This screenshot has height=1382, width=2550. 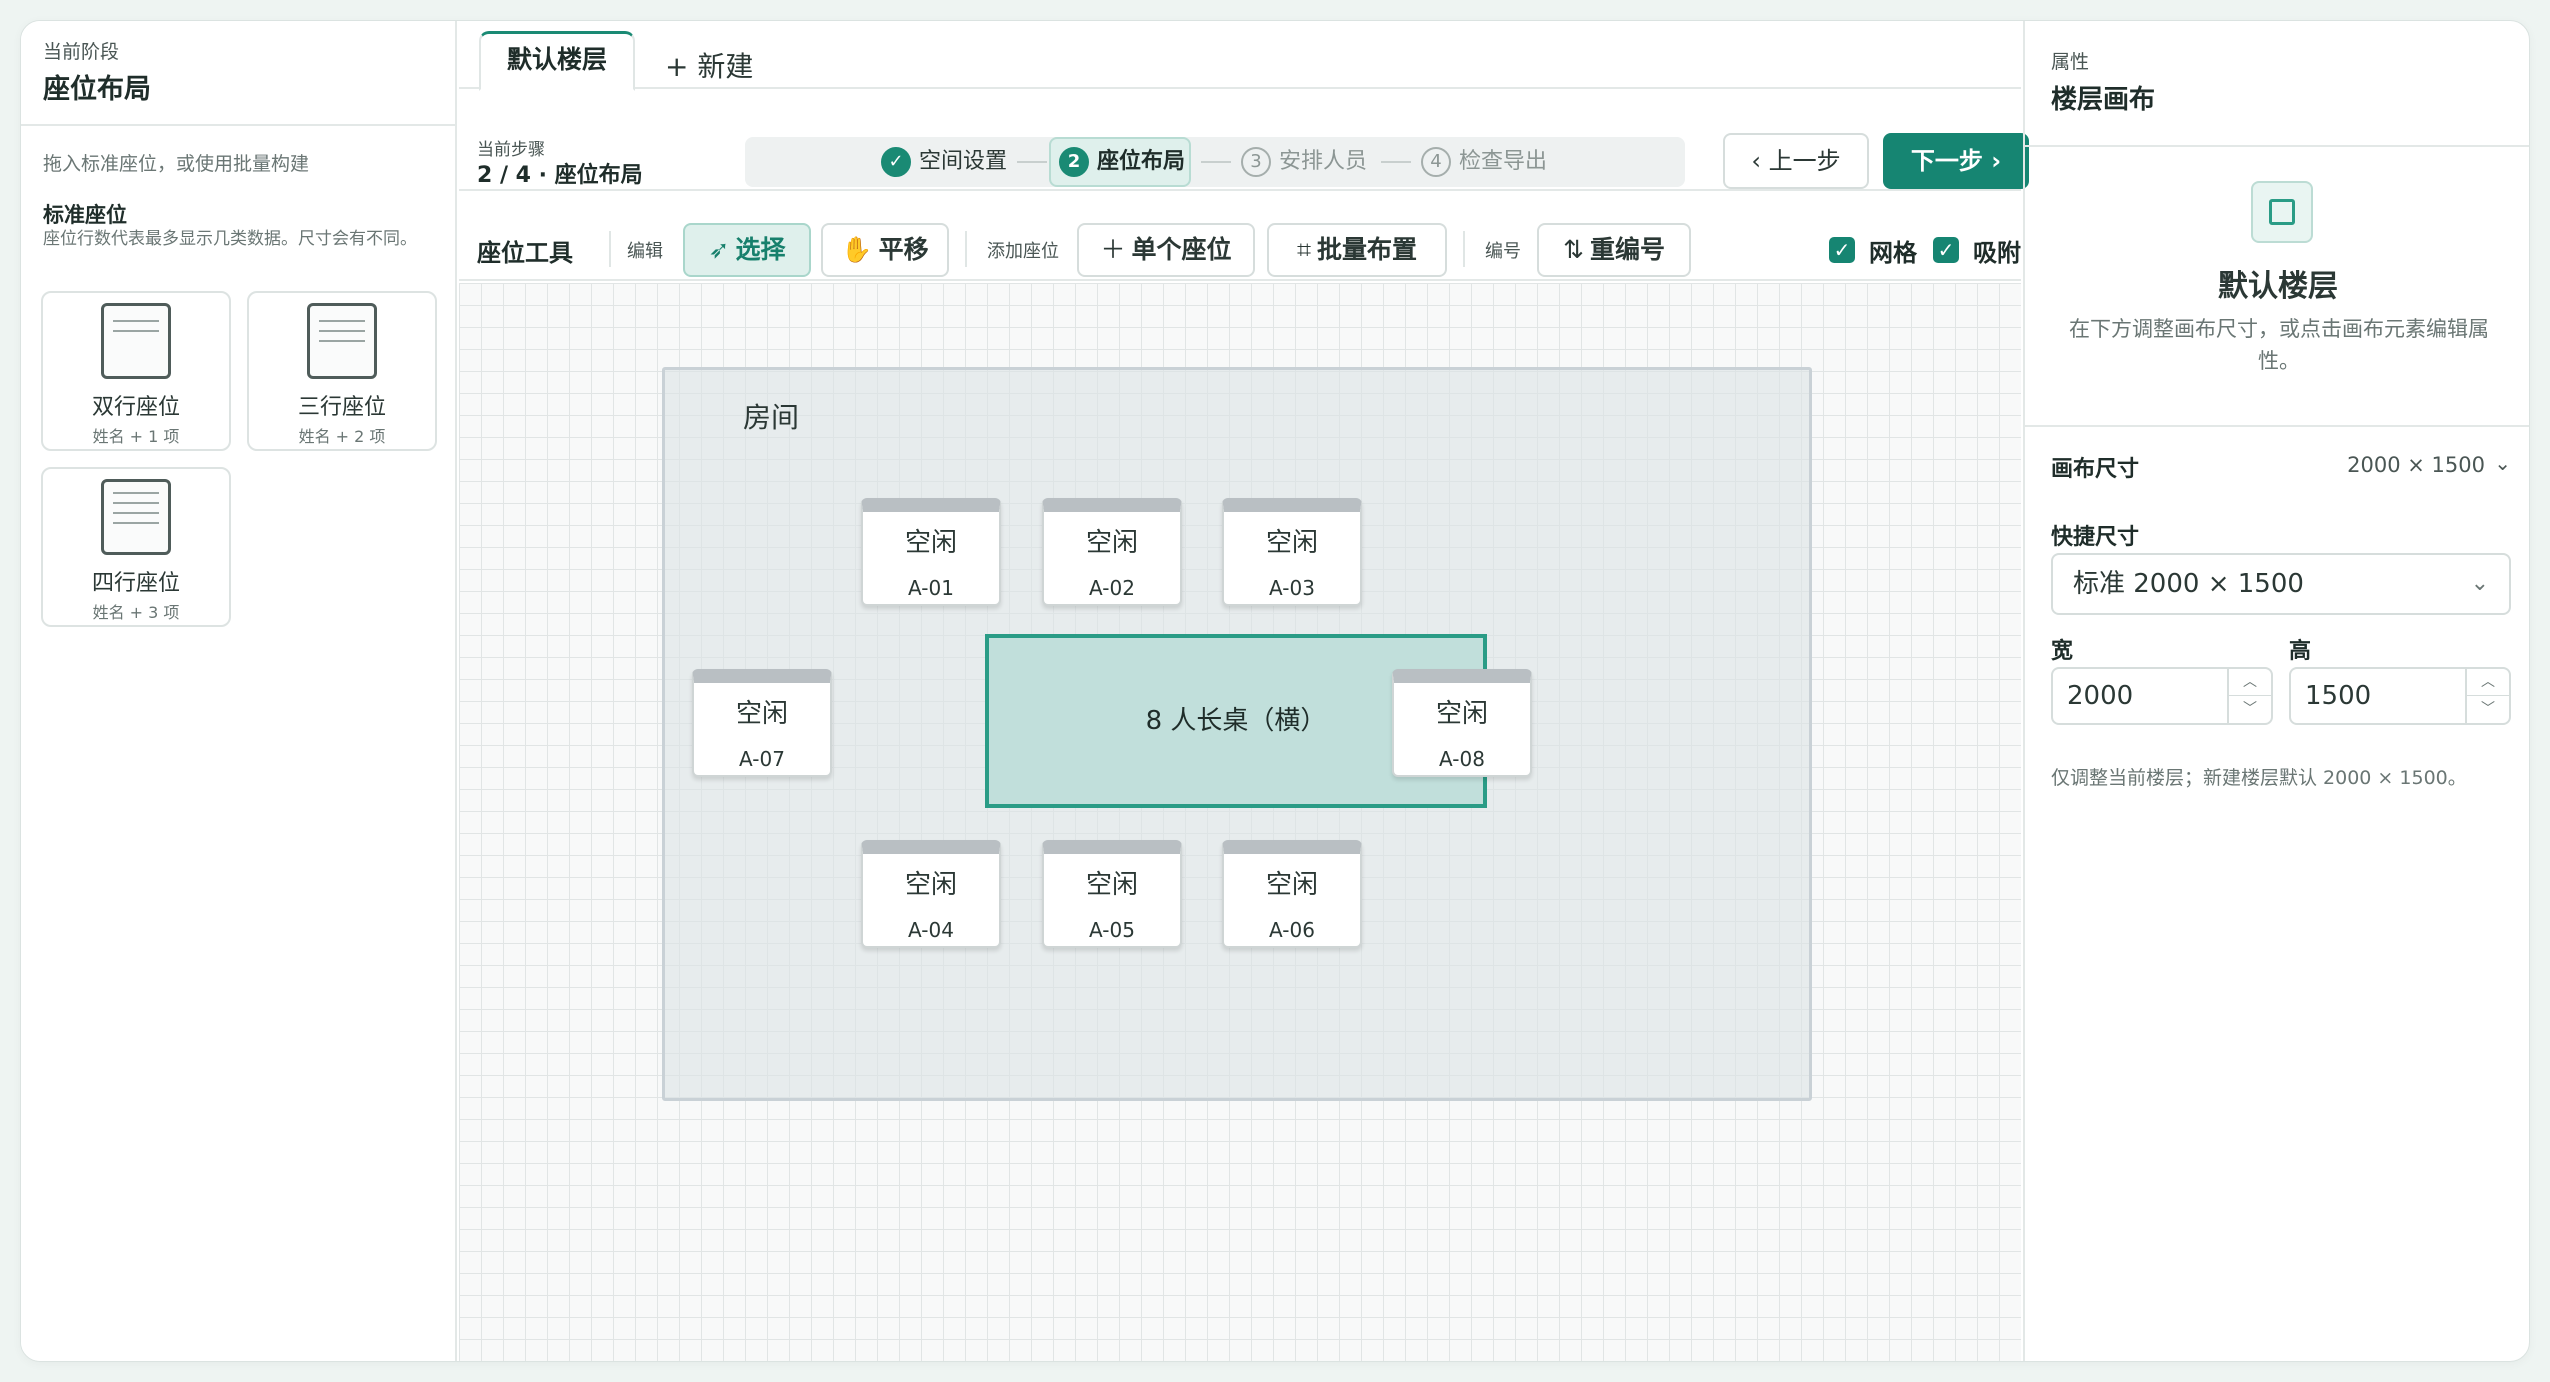 I want to click on width-value: 2000, so click(x=2100, y=696).